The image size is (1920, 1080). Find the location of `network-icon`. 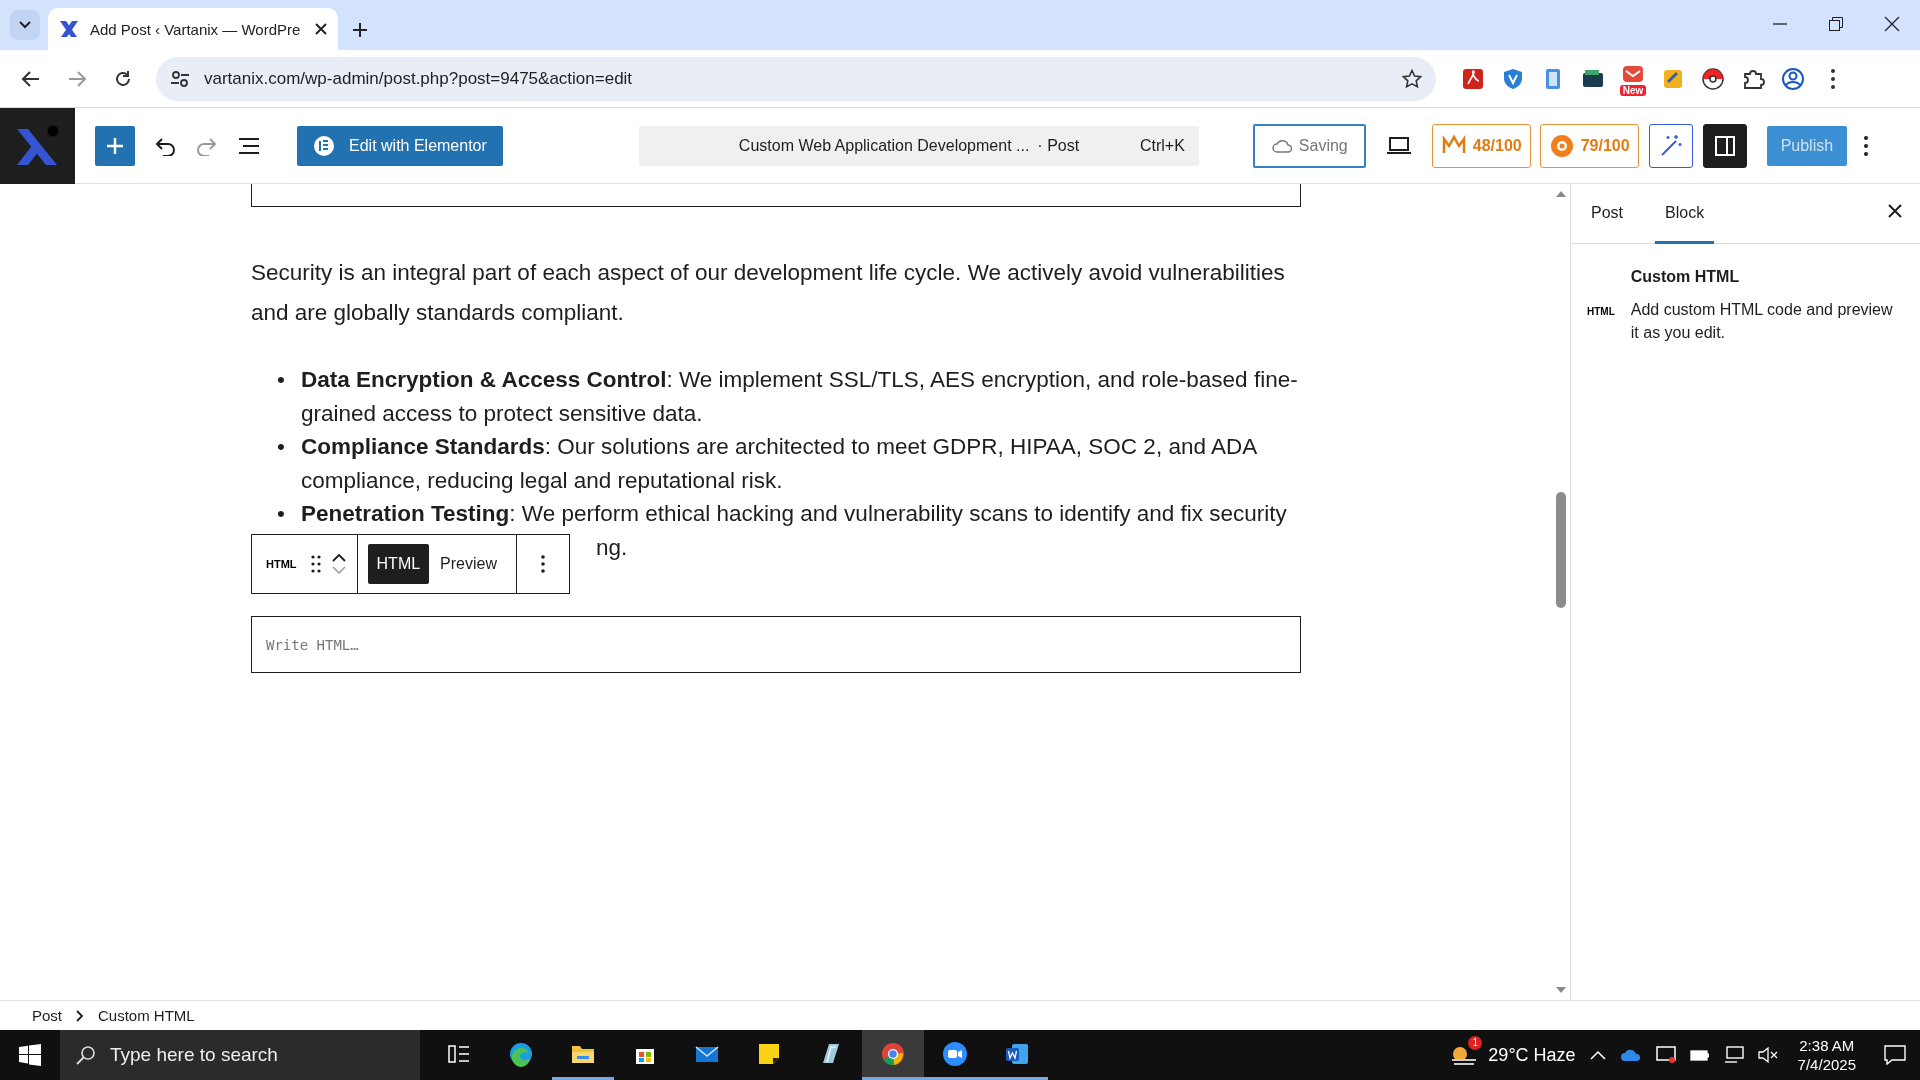

network-icon is located at coordinates (1733, 1055).